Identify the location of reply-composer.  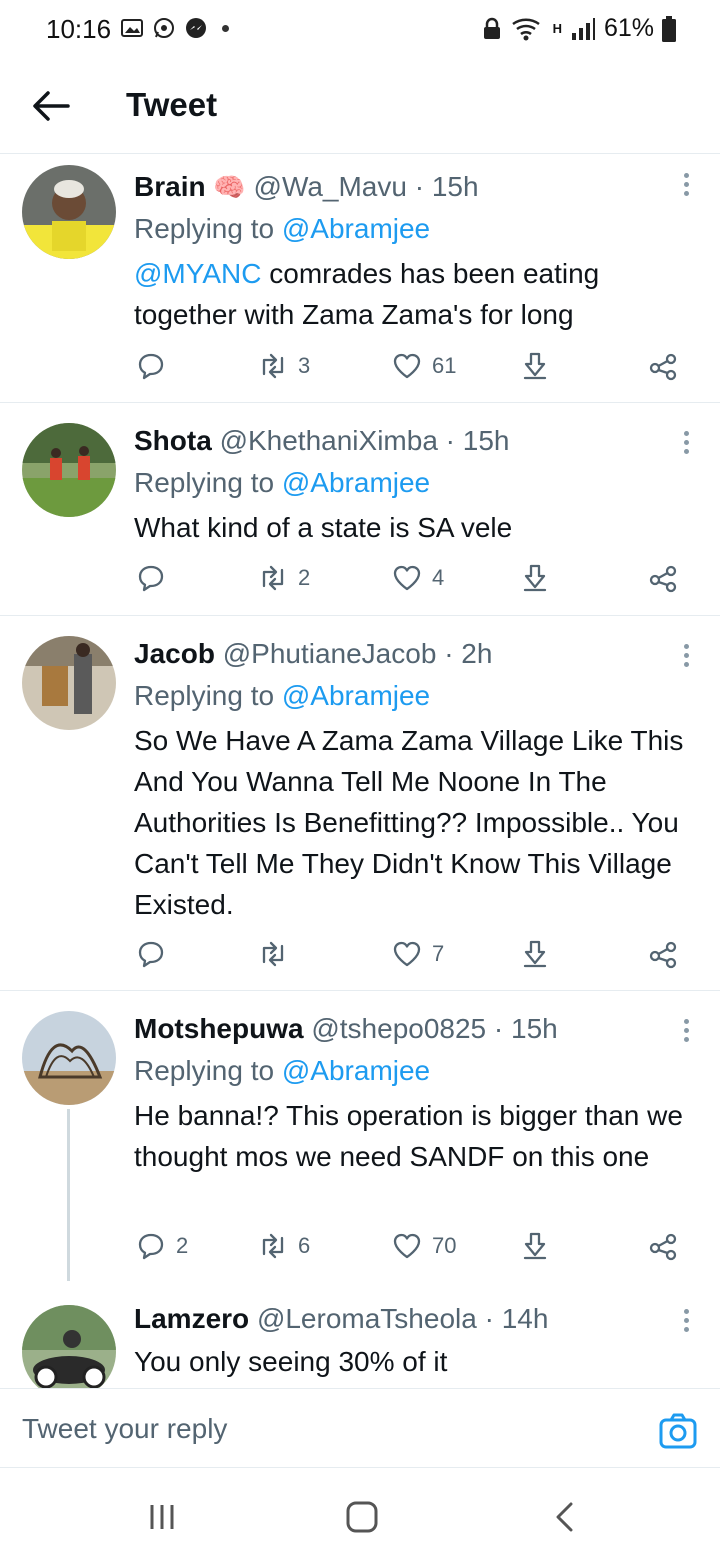
(360, 1428).